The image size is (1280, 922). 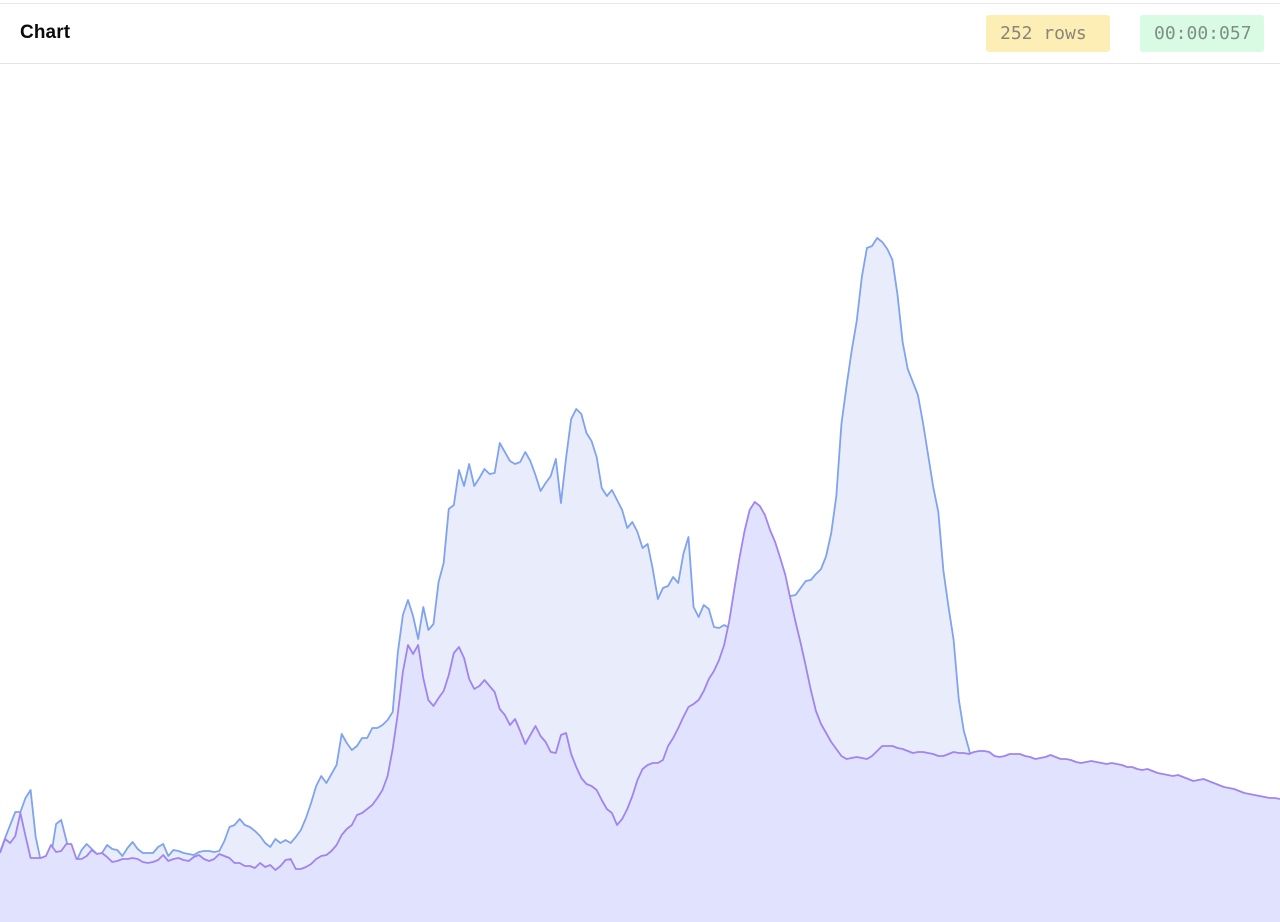 What do you see at coordinates (1202, 33) in the screenshot?
I see `query-time-badge: 00:00:057` at bounding box center [1202, 33].